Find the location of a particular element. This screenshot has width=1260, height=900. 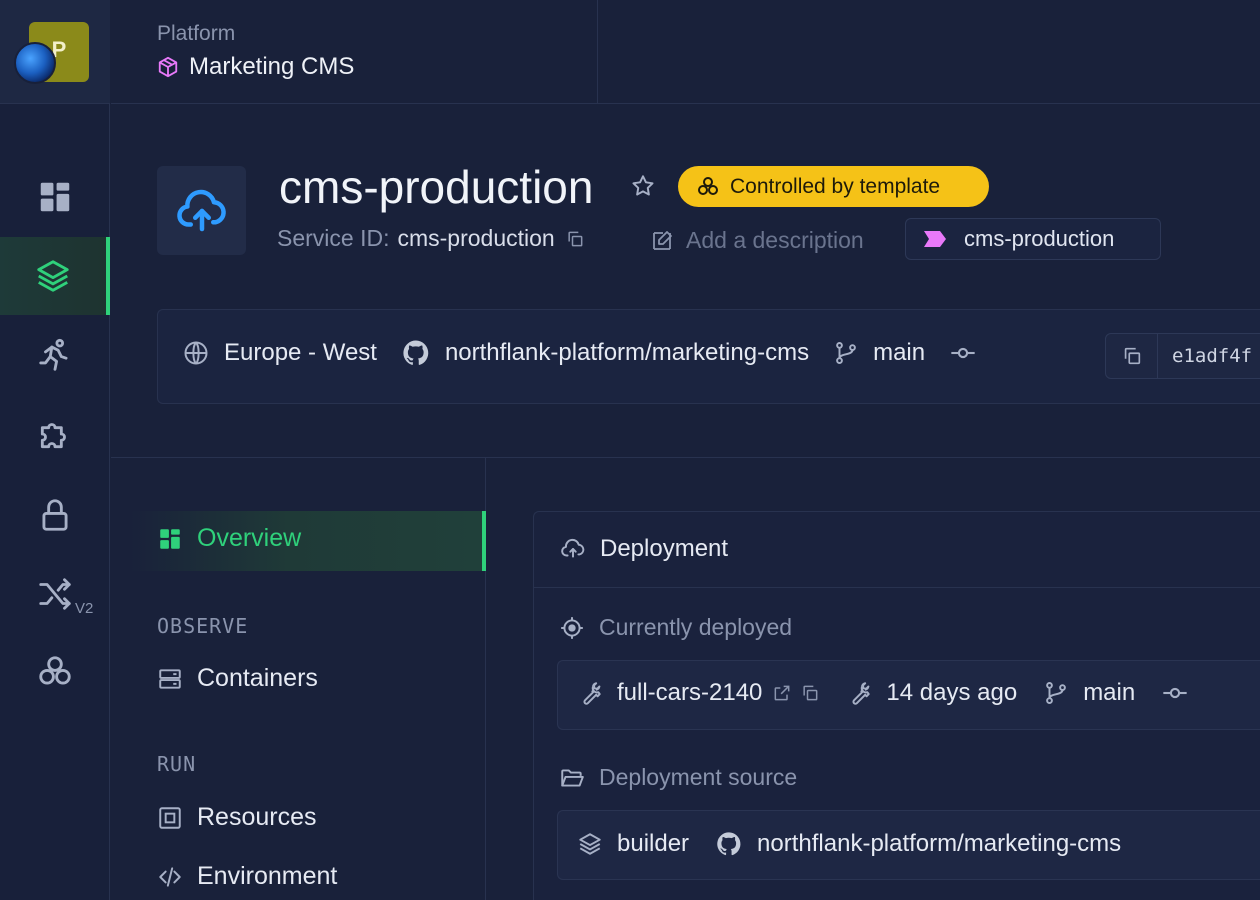

add-description-button: Add a description is located at coordinates (757, 240).